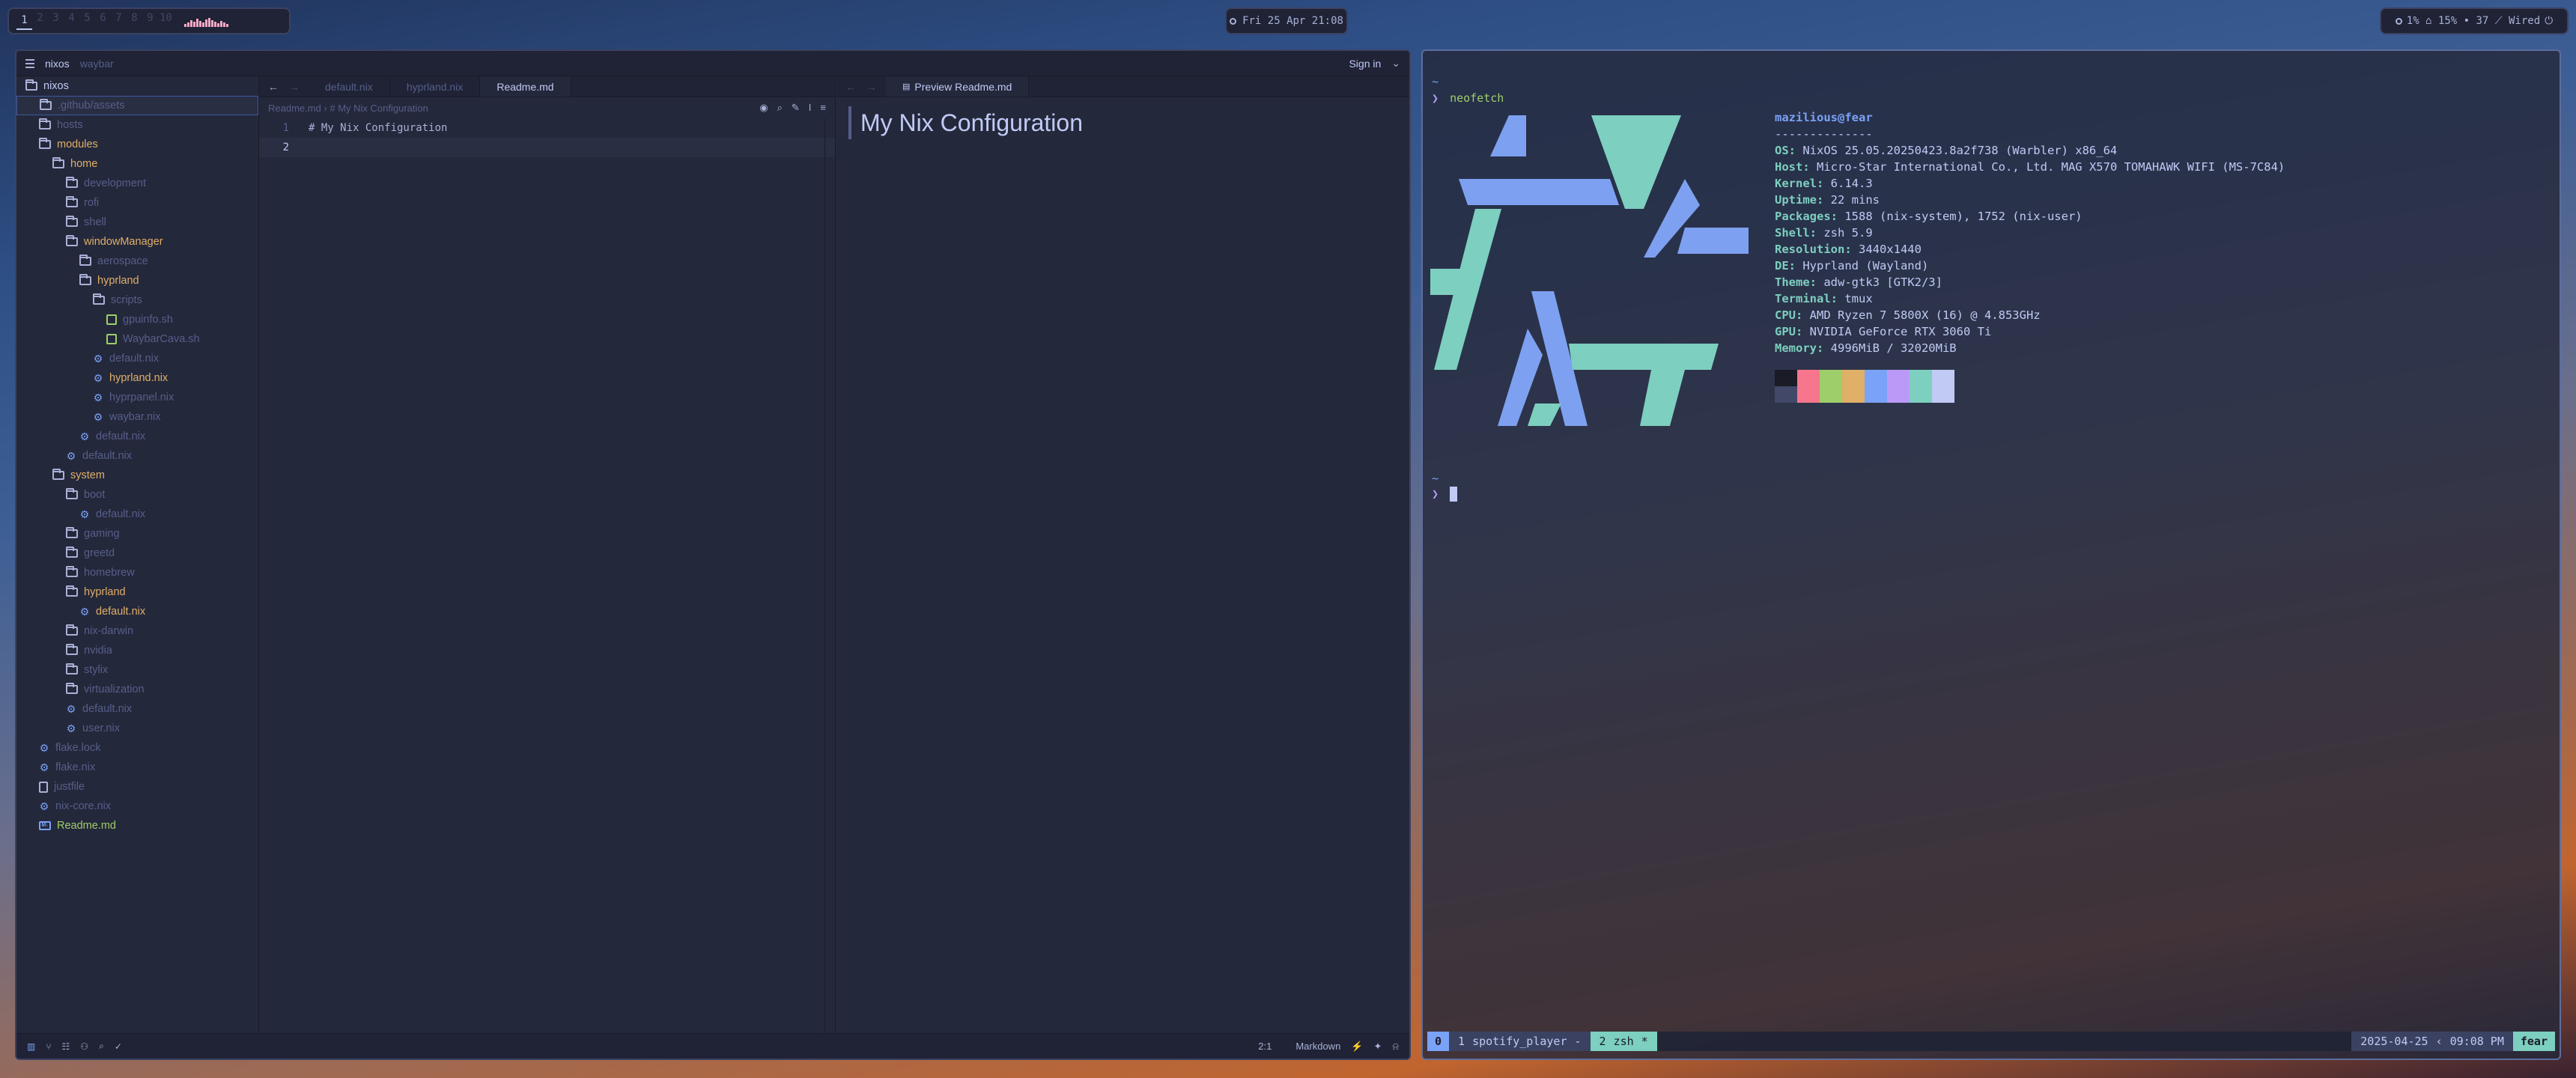 This screenshot has height=1078, width=2576. What do you see at coordinates (137, 397) in the screenshot?
I see `tree-item: ⚙ hyprpanel.nix` at bounding box center [137, 397].